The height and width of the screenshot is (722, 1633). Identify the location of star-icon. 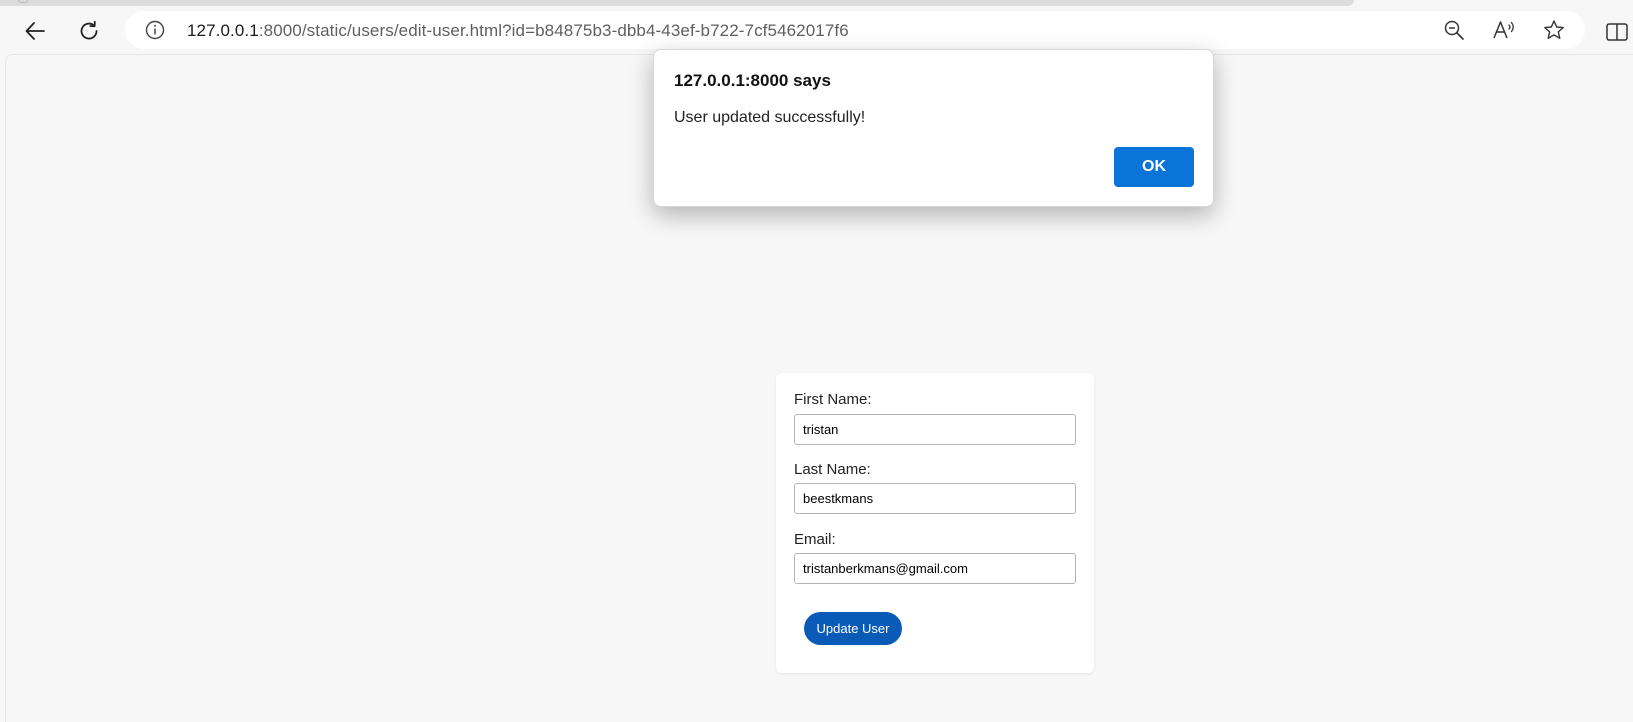
(1554, 29).